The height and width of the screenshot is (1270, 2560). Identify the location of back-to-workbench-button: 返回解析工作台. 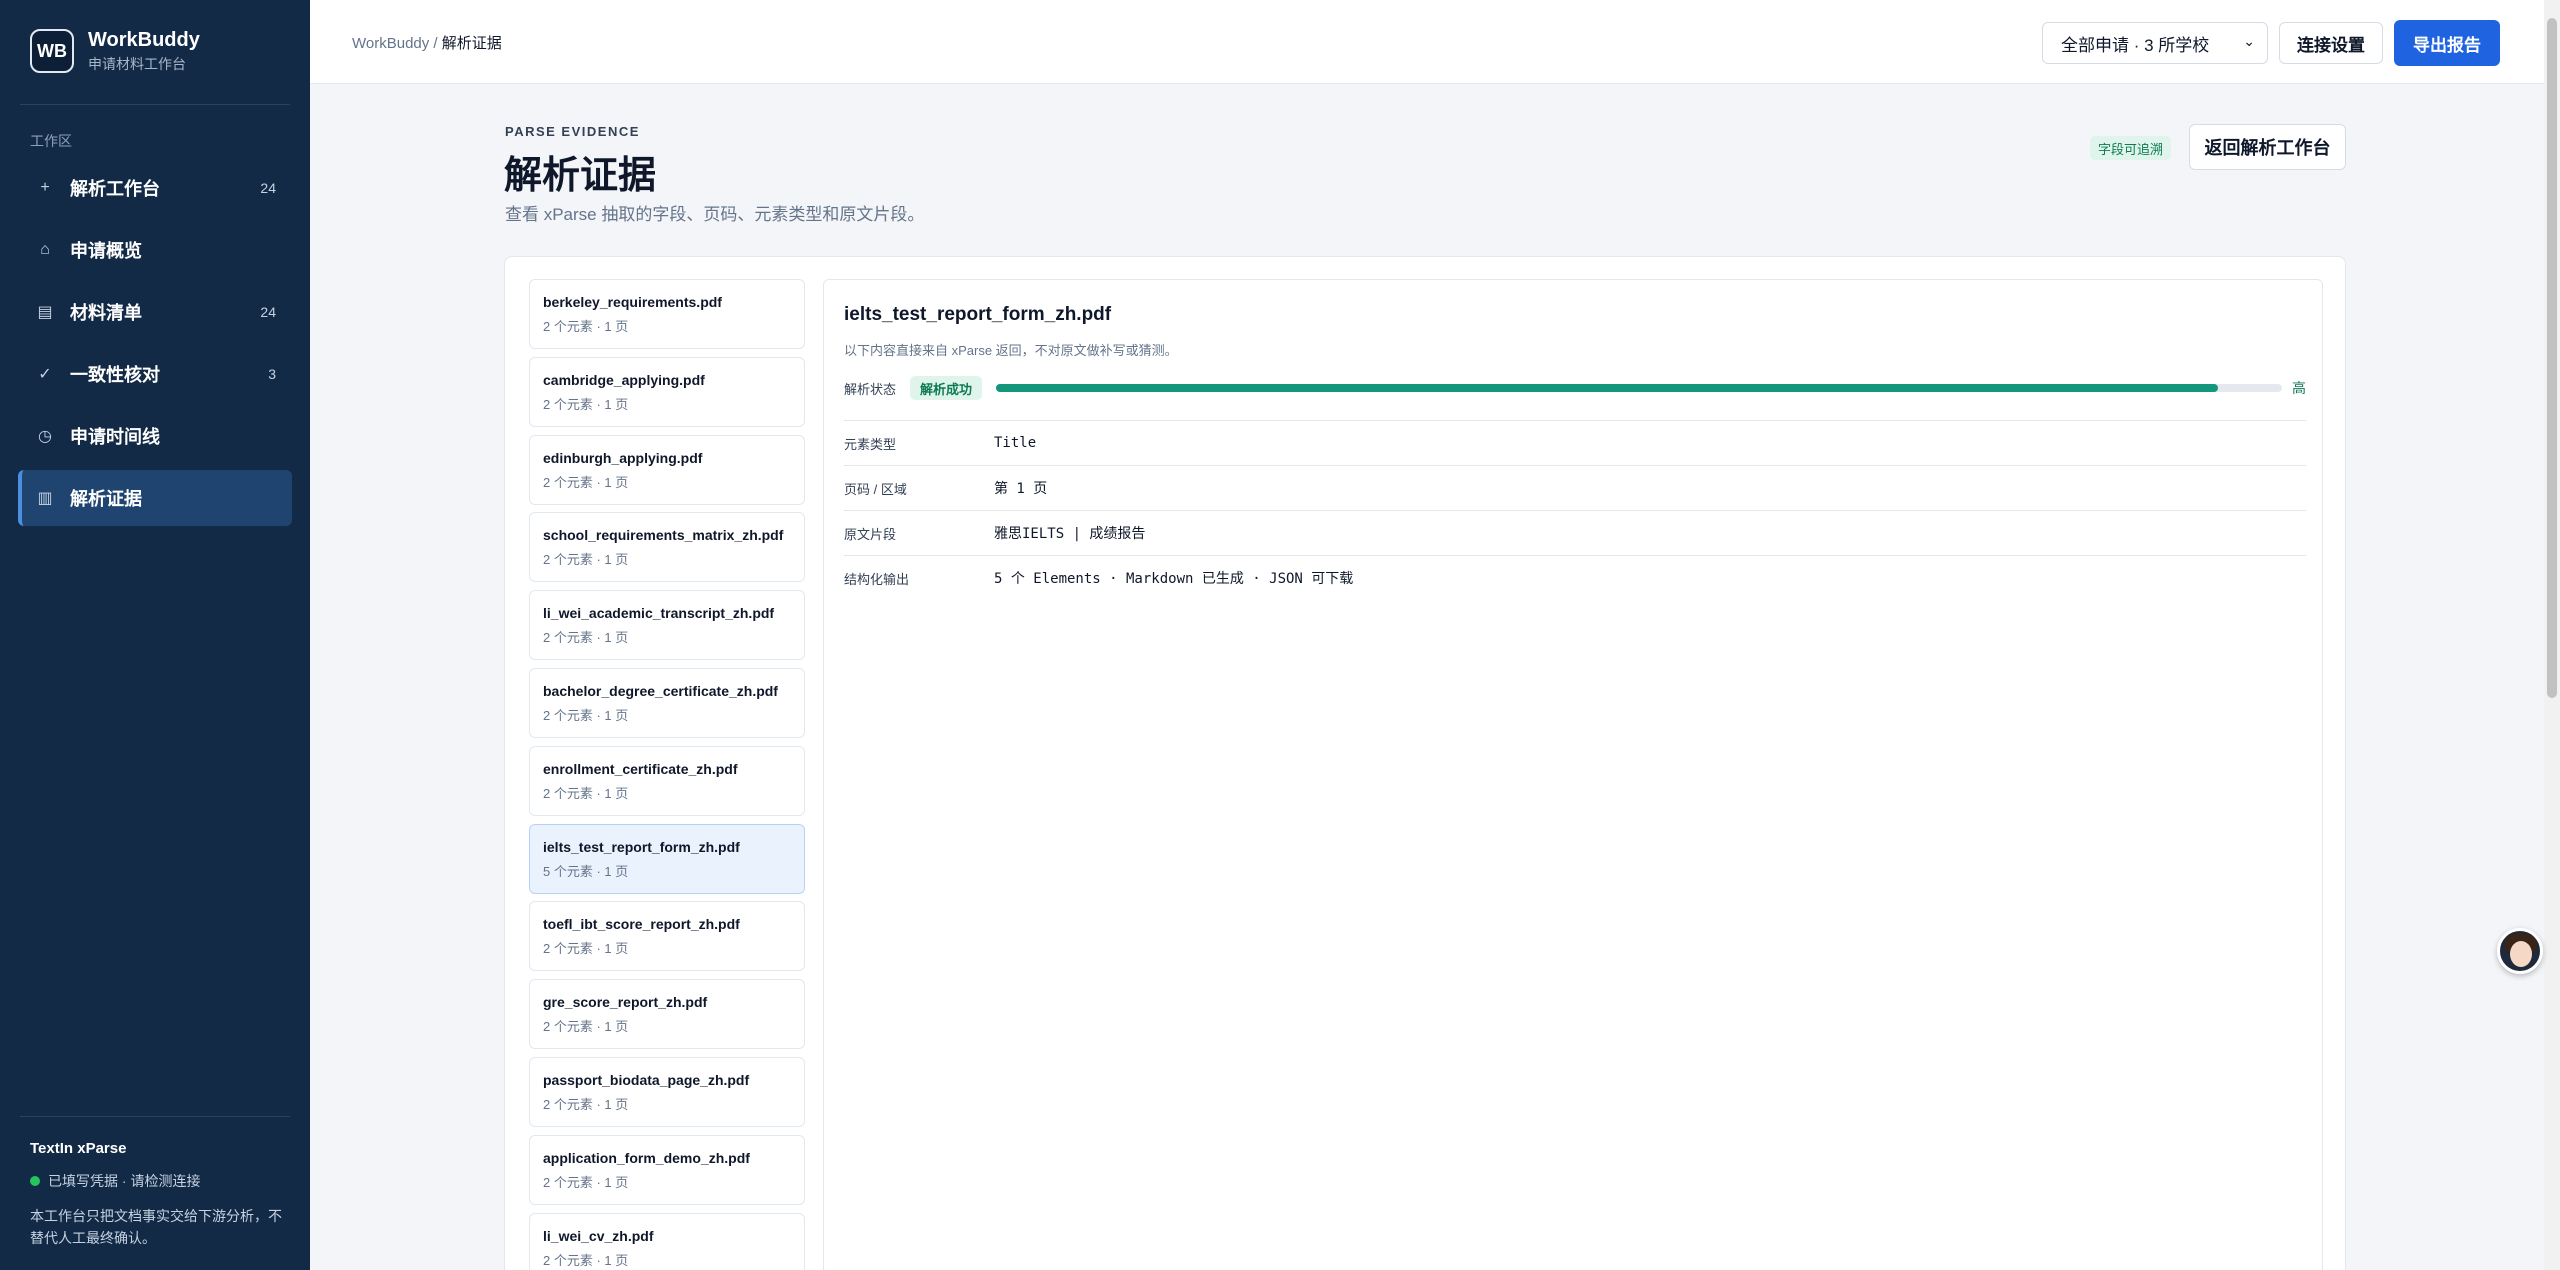
(2267, 147).